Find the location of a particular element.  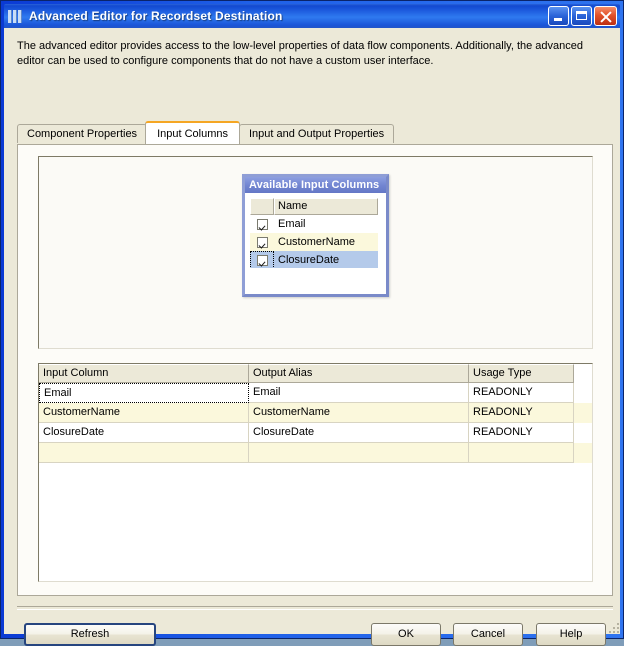

cell-output-alias: CustomerName is located at coordinates (359, 413).